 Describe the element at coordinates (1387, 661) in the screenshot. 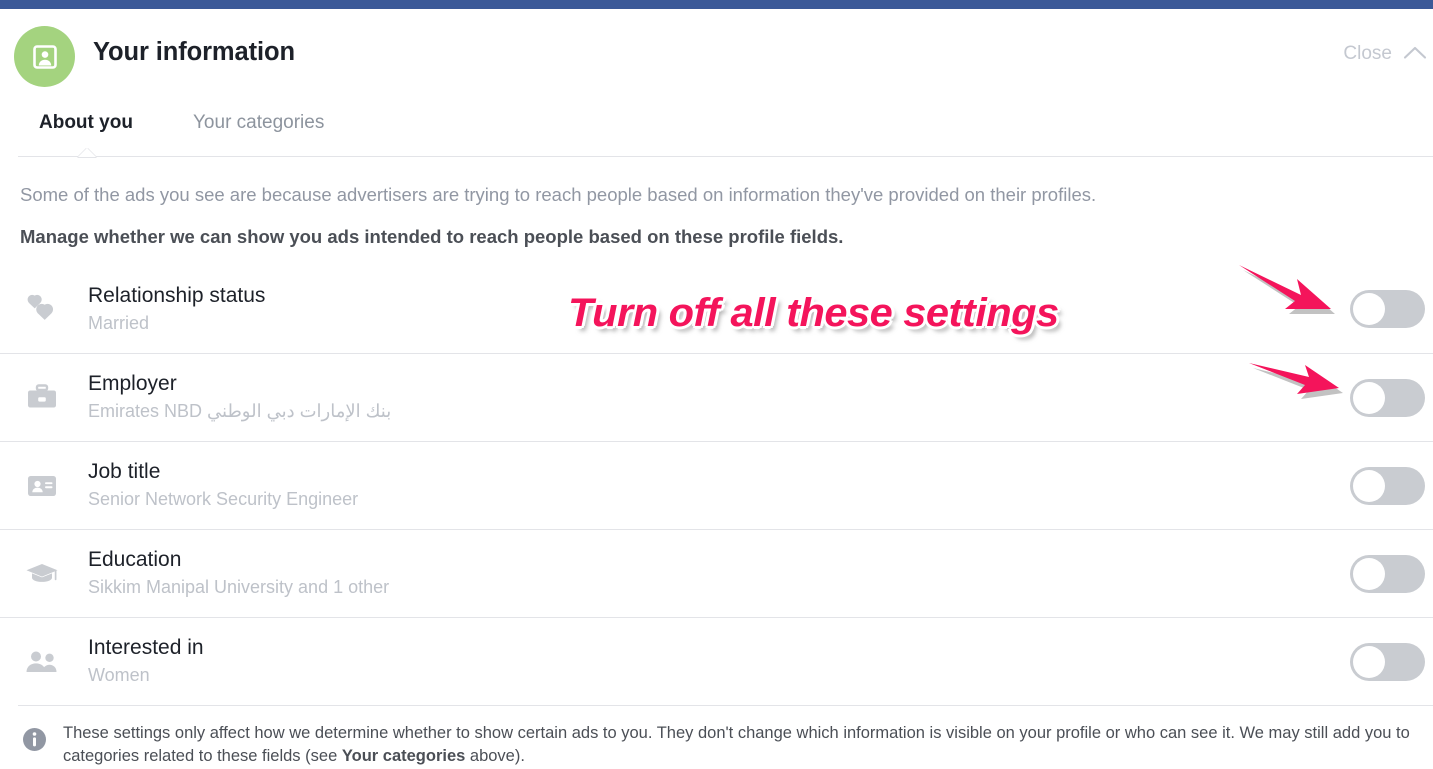

I see `toggle-interested-in` at that location.